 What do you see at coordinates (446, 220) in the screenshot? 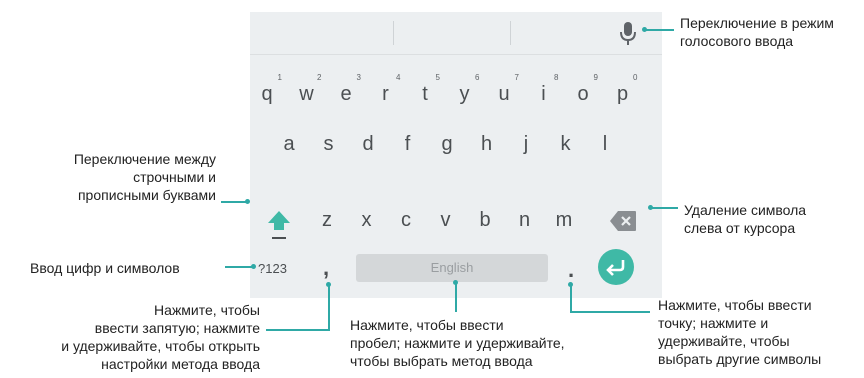
I see `key-v: v` at bounding box center [446, 220].